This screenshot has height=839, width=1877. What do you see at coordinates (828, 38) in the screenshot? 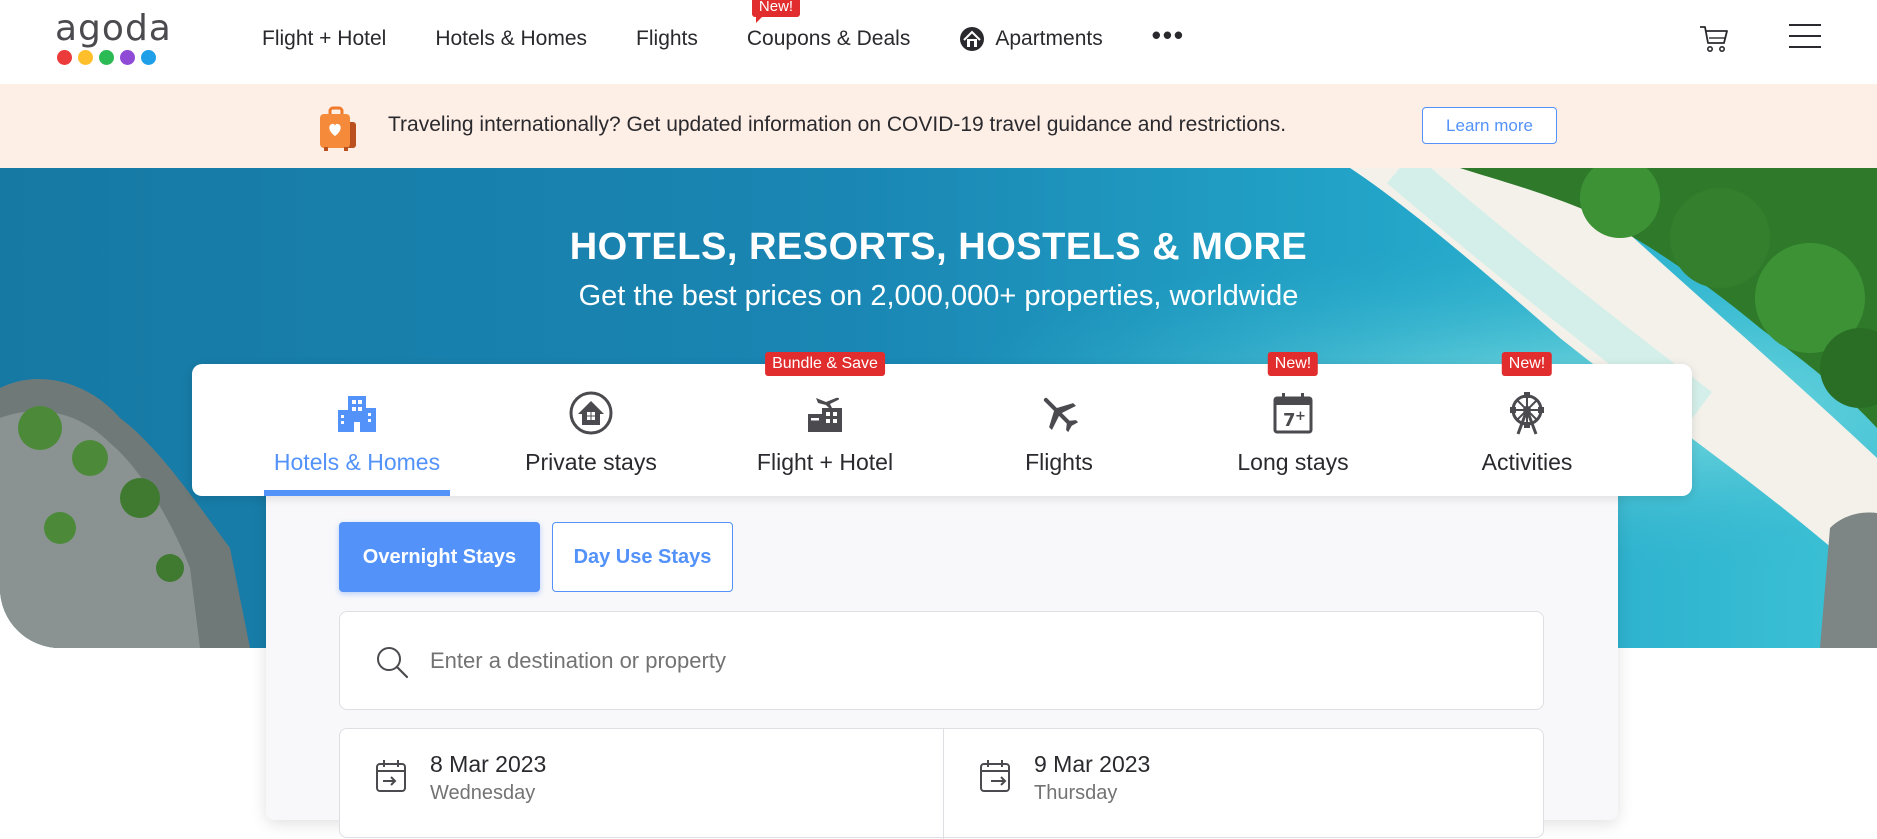
I see `nav-item-label: Coupons & Deals` at bounding box center [828, 38].